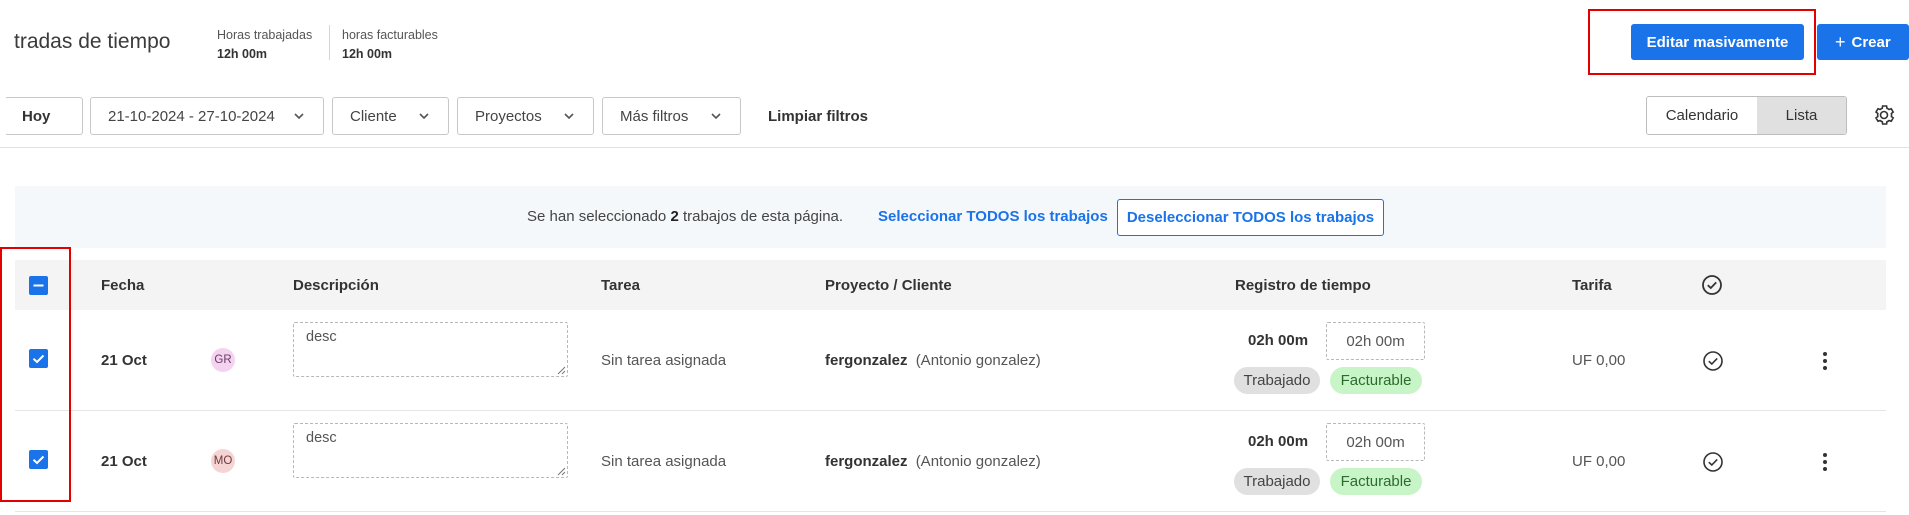 The height and width of the screenshot is (515, 1909). What do you see at coordinates (265, 35) in the screenshot?
I see `stat-hours-worked-label: Horas trabajadas` at bounding box center [265, 35].